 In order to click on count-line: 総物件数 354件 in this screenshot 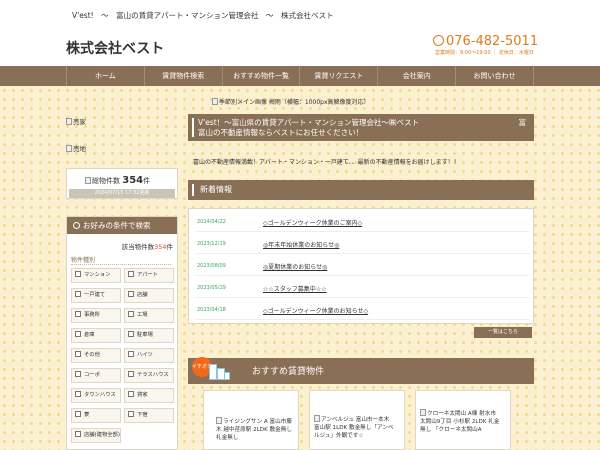, I will do `click(117, 180)`.